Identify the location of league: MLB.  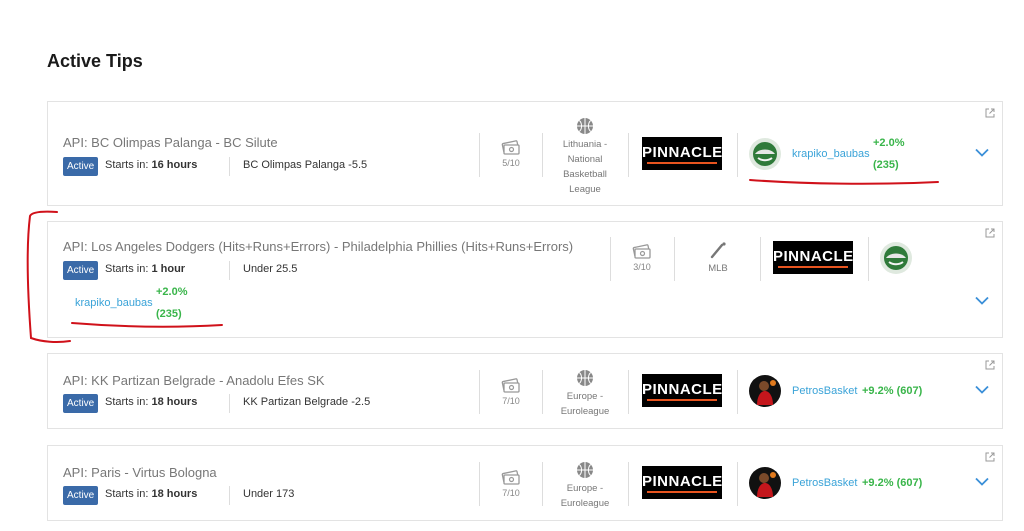
(718, 258).